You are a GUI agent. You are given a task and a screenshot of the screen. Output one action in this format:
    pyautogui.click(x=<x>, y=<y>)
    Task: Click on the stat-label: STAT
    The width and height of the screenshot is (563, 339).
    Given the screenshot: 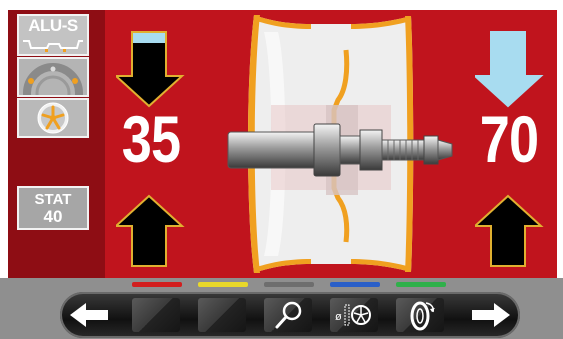 What is the action you would take?
    pyautogui.click(x=53, y=199)
    